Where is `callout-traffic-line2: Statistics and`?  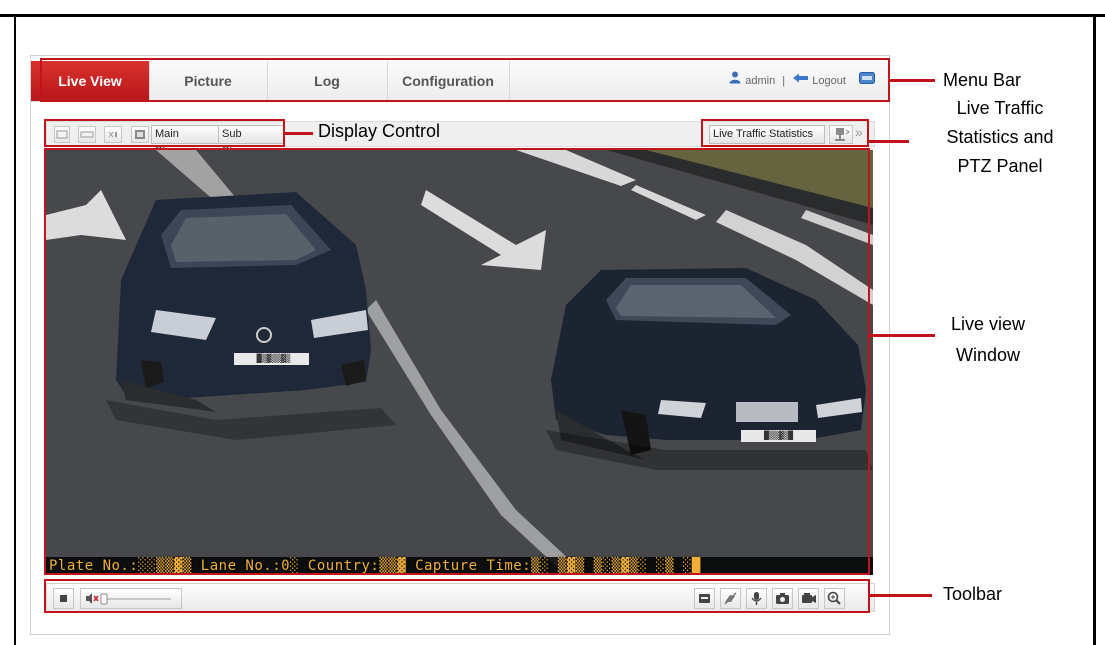 callout-traffic-line2: Statistics and is located at coordinates (1000, 137).